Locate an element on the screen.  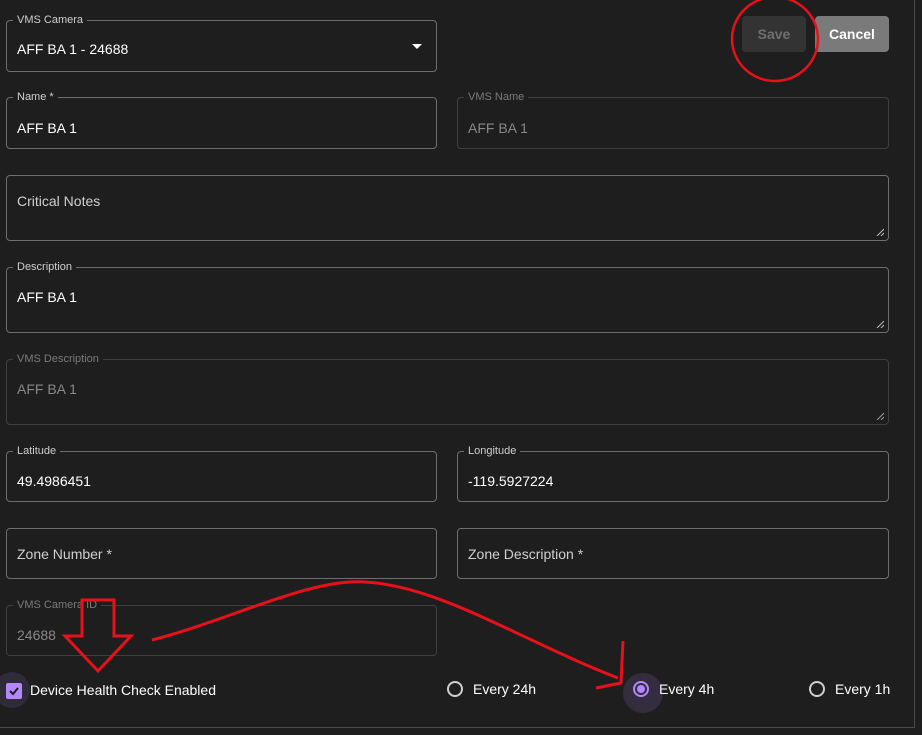
dropdown-arrow-icon is located at coordinates (417, 46).